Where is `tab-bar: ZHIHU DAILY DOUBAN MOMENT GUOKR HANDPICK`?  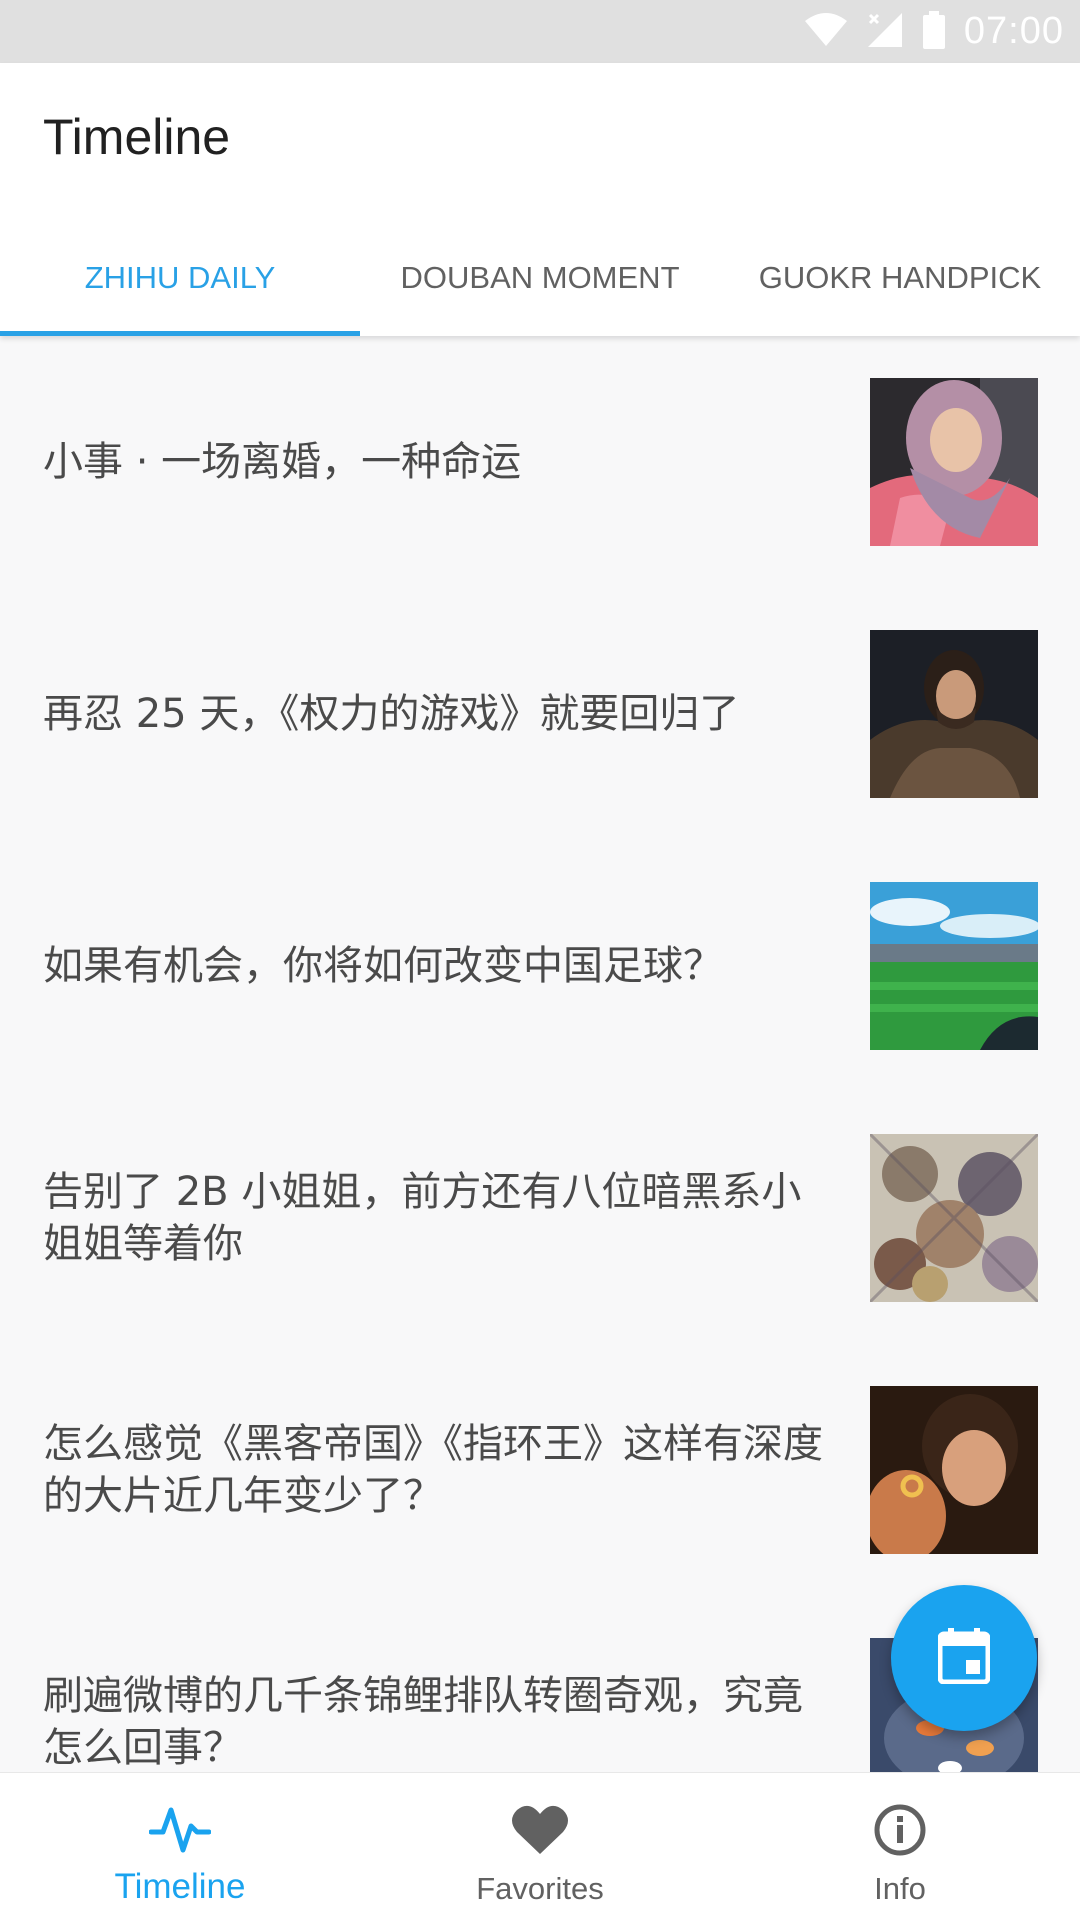
tab-bar: ZHIHU DAILY DOUBAN MOMENT GUOKR HANDPICK is located at coordinates (540, 277).